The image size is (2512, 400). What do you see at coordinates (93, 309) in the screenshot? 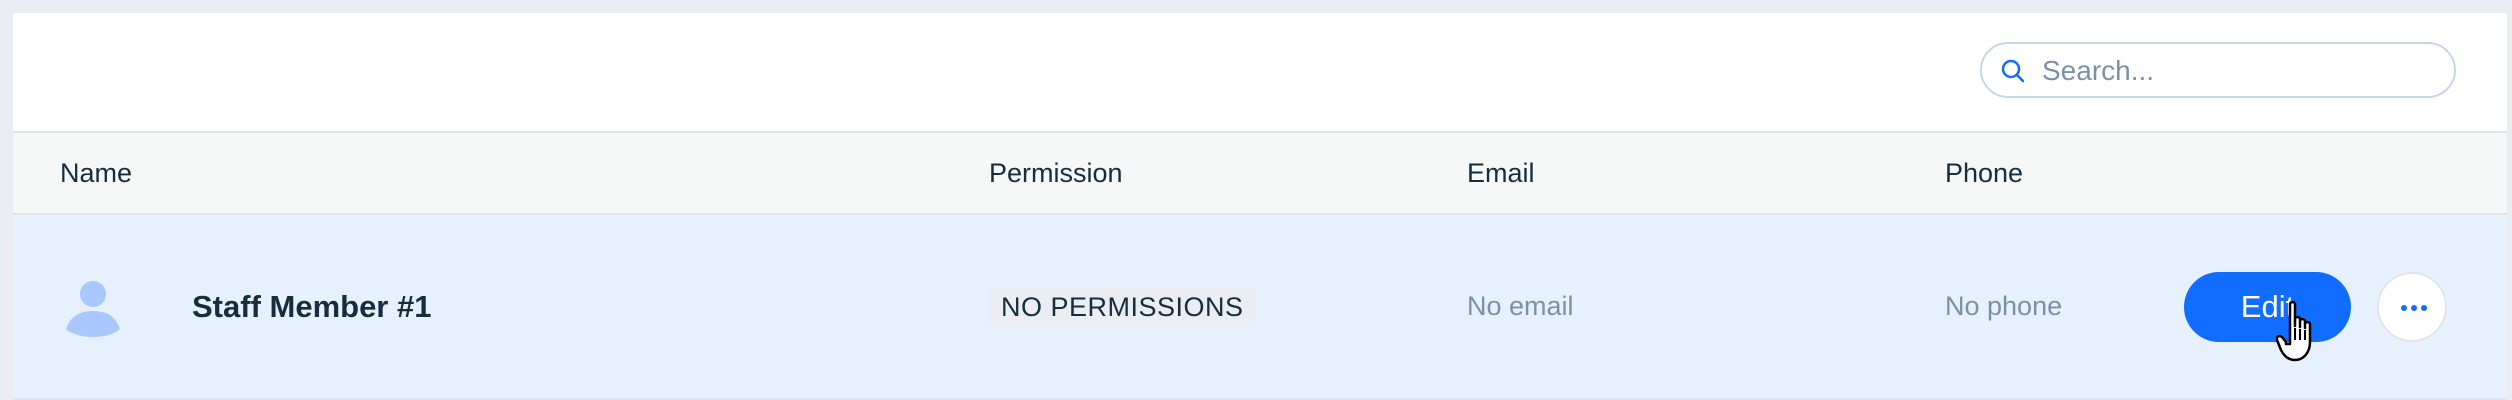
I see `person-avatar-icon` at bounding box center [93, 309].